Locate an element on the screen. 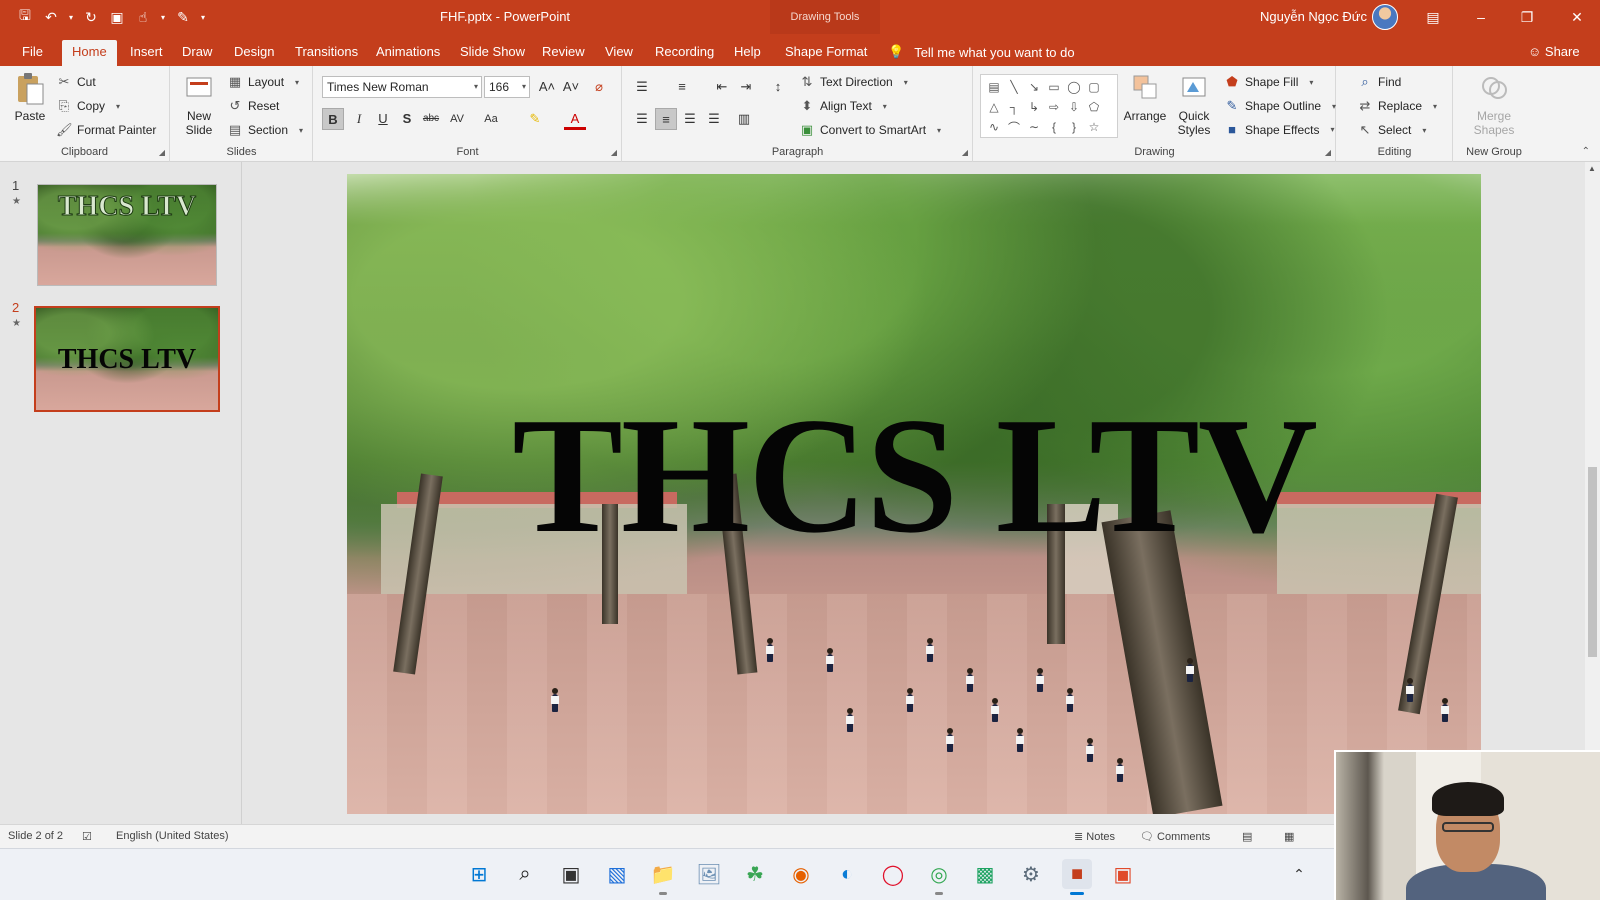  quick-styles-button: Quick Styles is located at coordinates (1194, 104).